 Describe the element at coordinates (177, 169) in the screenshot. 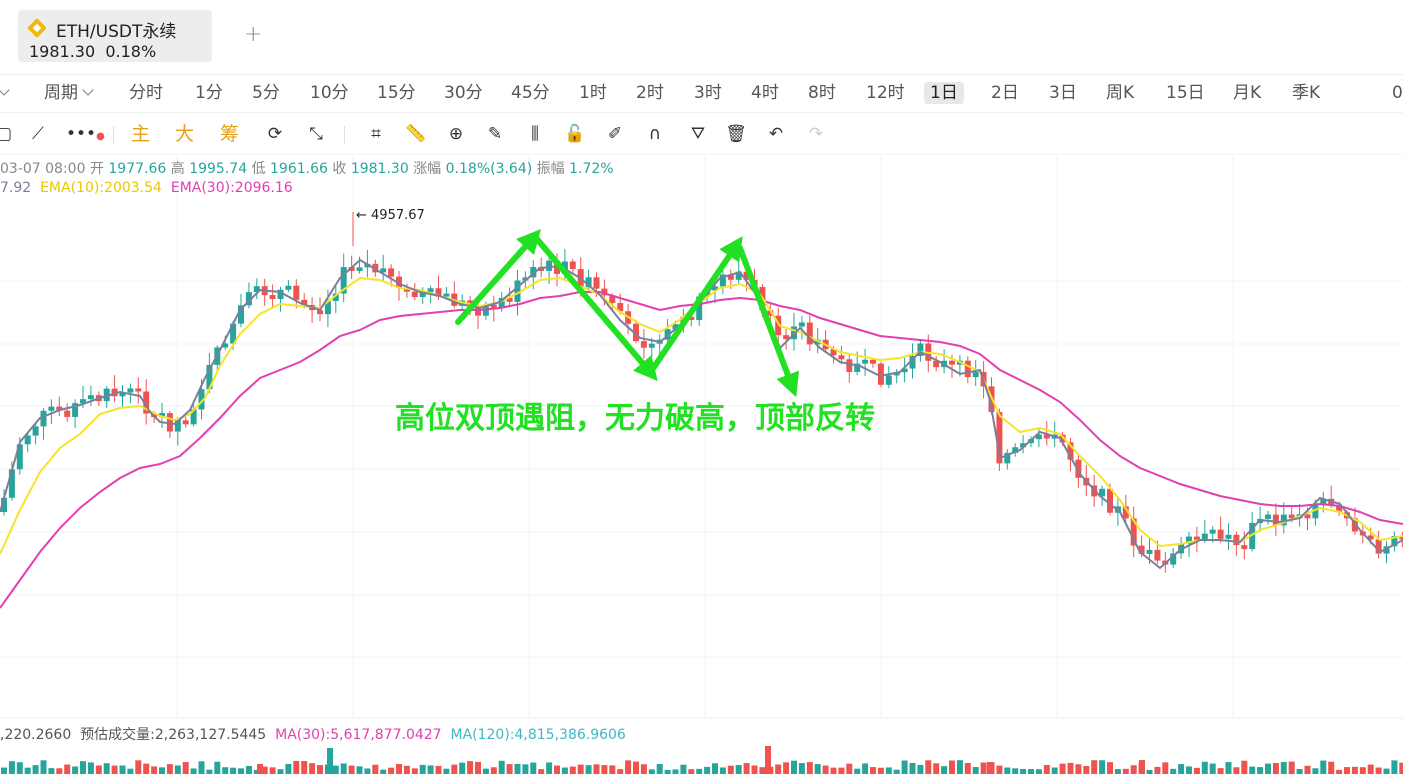

I see `high-label: 高` at that location.